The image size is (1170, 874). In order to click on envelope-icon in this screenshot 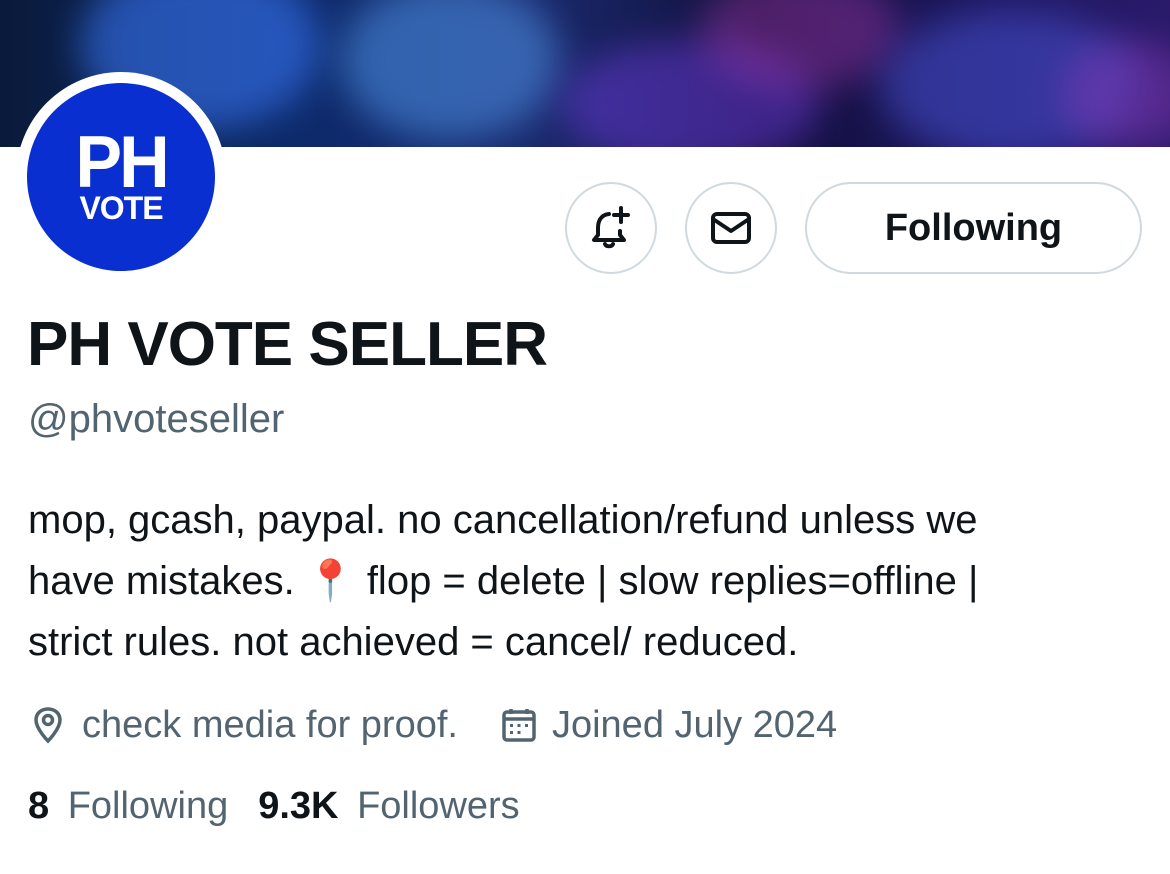, I will do `click(731, 228)`.